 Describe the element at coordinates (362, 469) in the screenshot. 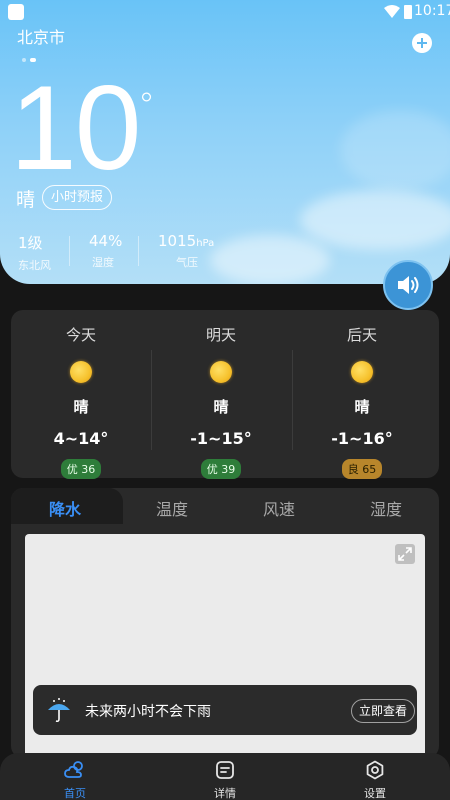

I see `aqi-badge: 良 65` at that location.